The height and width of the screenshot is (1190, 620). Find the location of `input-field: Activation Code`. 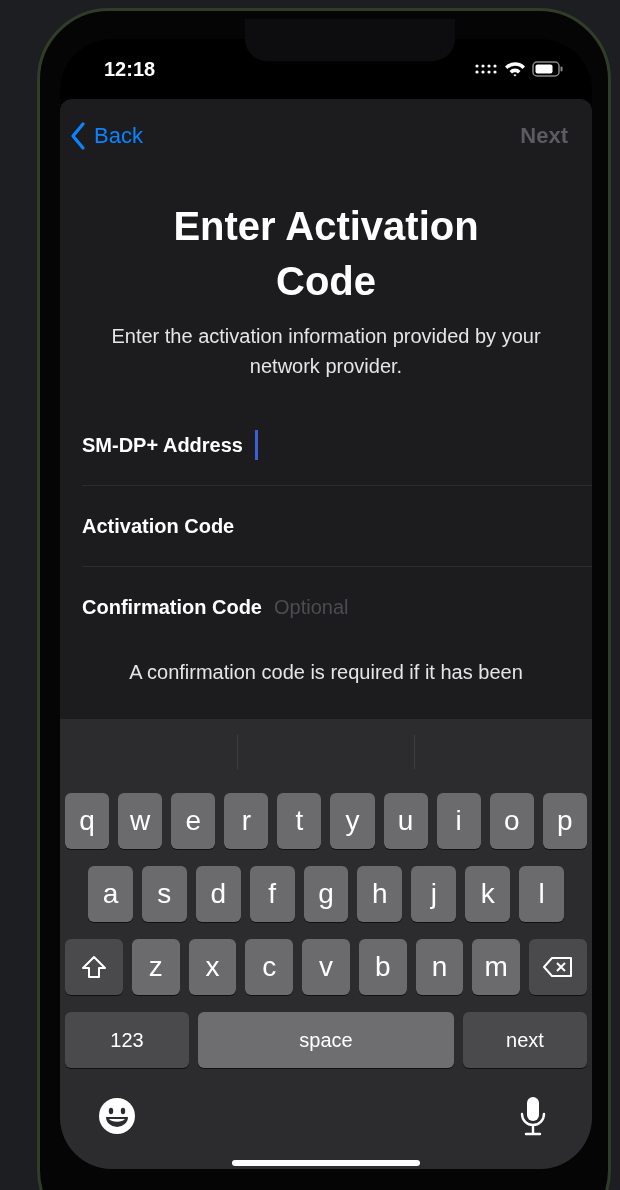

input-field: Activation Code is located at coordinates (158, 526).